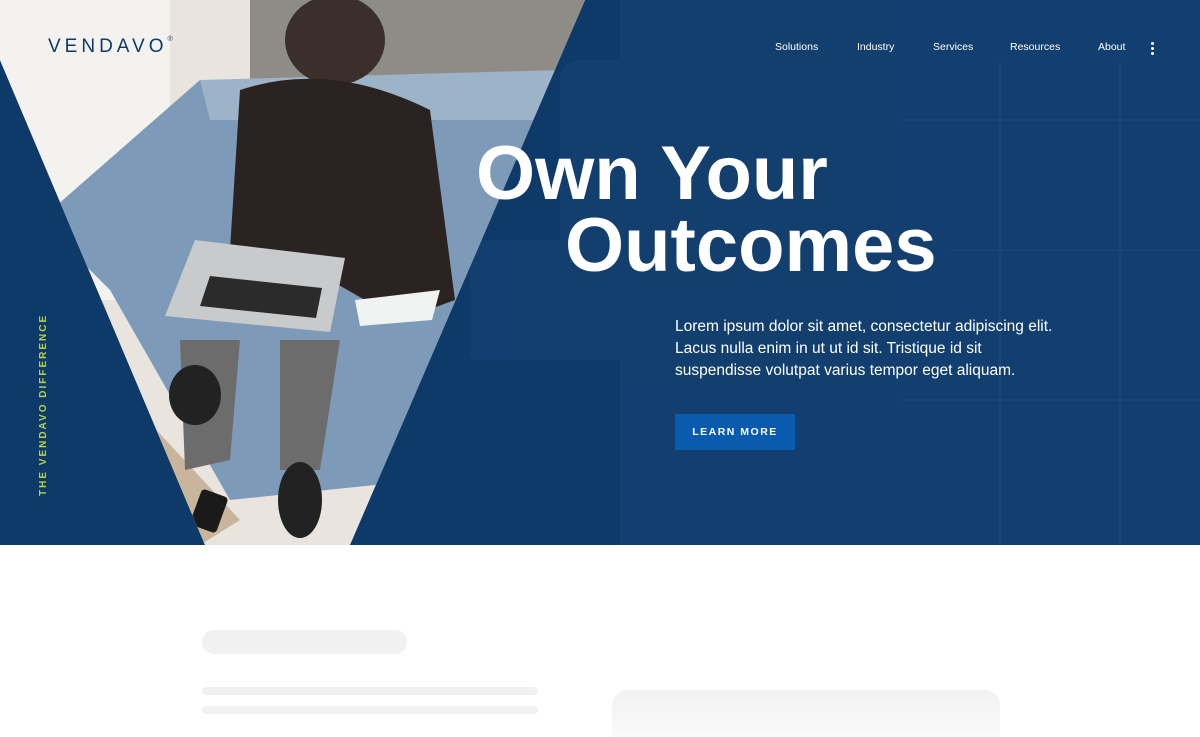 Image resolution: width=1200 pixels, height=737 pixels. What do you see at coordinates (43, 404) in the screenshot?
I see `side-tagline: THE VENDAVO DIFFERENCE` at bounding box center [43, 404].